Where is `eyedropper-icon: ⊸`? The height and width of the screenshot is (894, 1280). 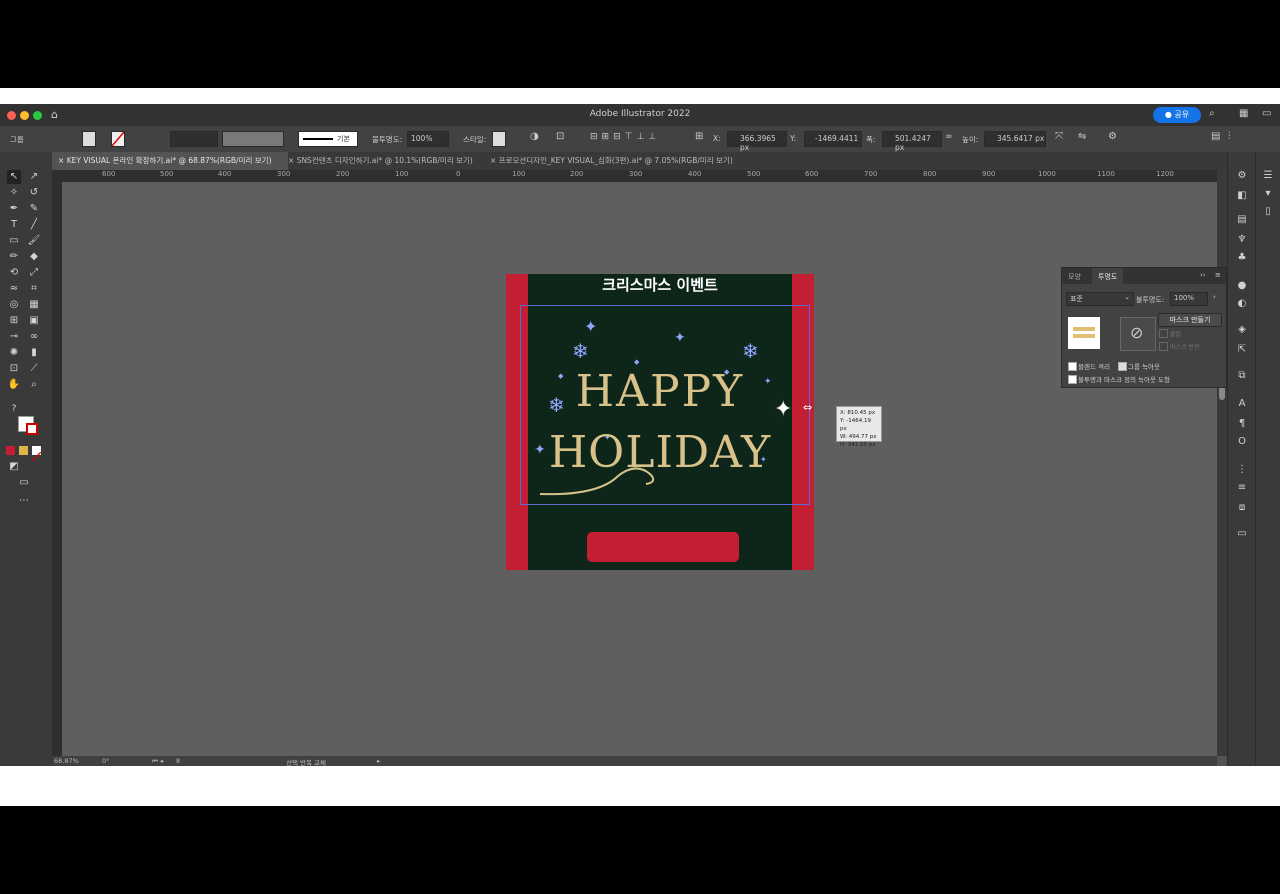
eyedropper-icon: ⊸ is located at coordinates (14, 337).